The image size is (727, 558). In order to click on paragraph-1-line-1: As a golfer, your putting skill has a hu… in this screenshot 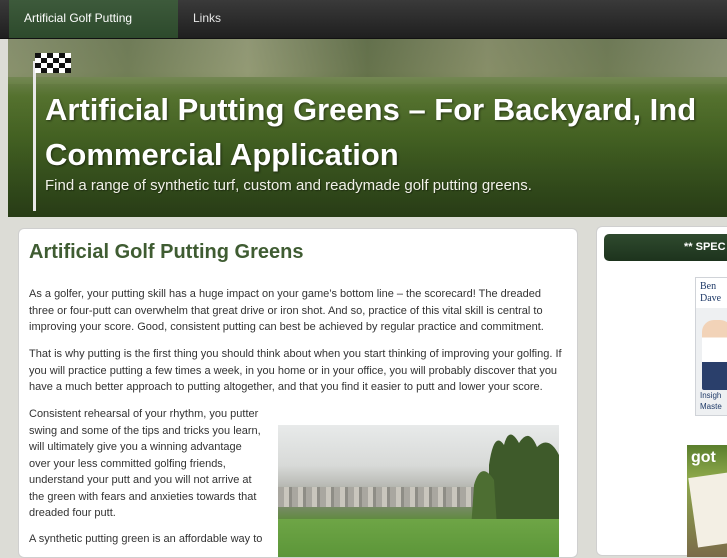, I will do `click(285, 294)`.